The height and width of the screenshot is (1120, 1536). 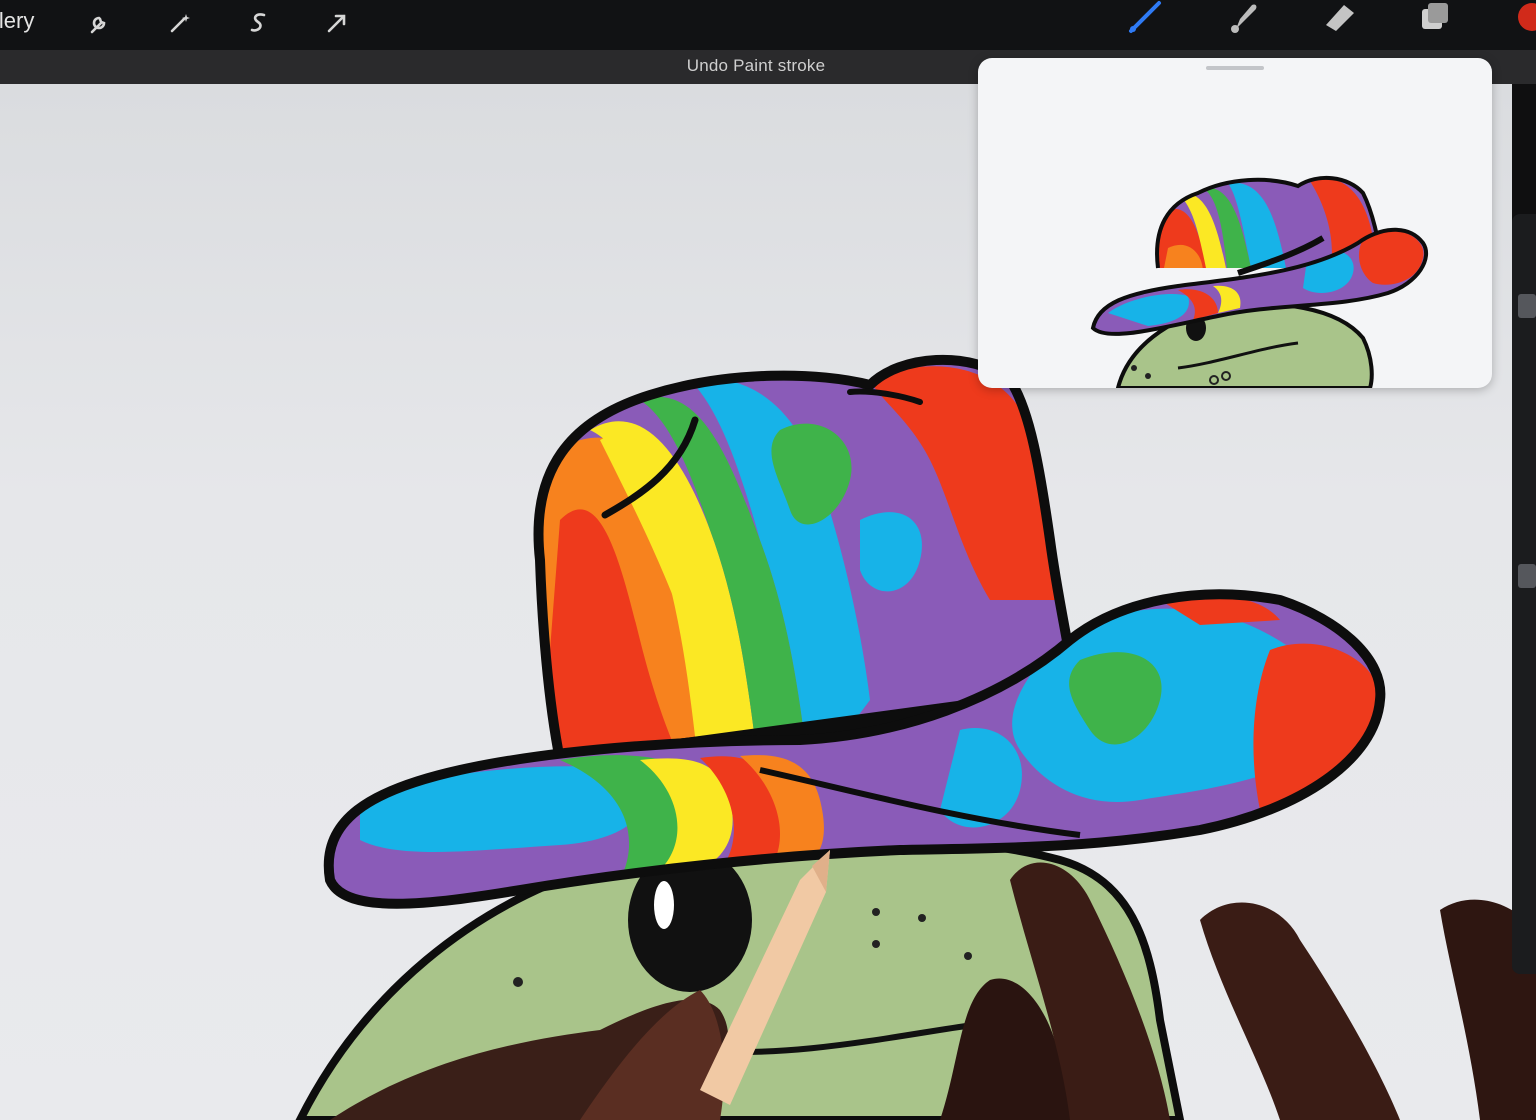 I want to click on brush-size-slider, so click(x=1527, y=306).